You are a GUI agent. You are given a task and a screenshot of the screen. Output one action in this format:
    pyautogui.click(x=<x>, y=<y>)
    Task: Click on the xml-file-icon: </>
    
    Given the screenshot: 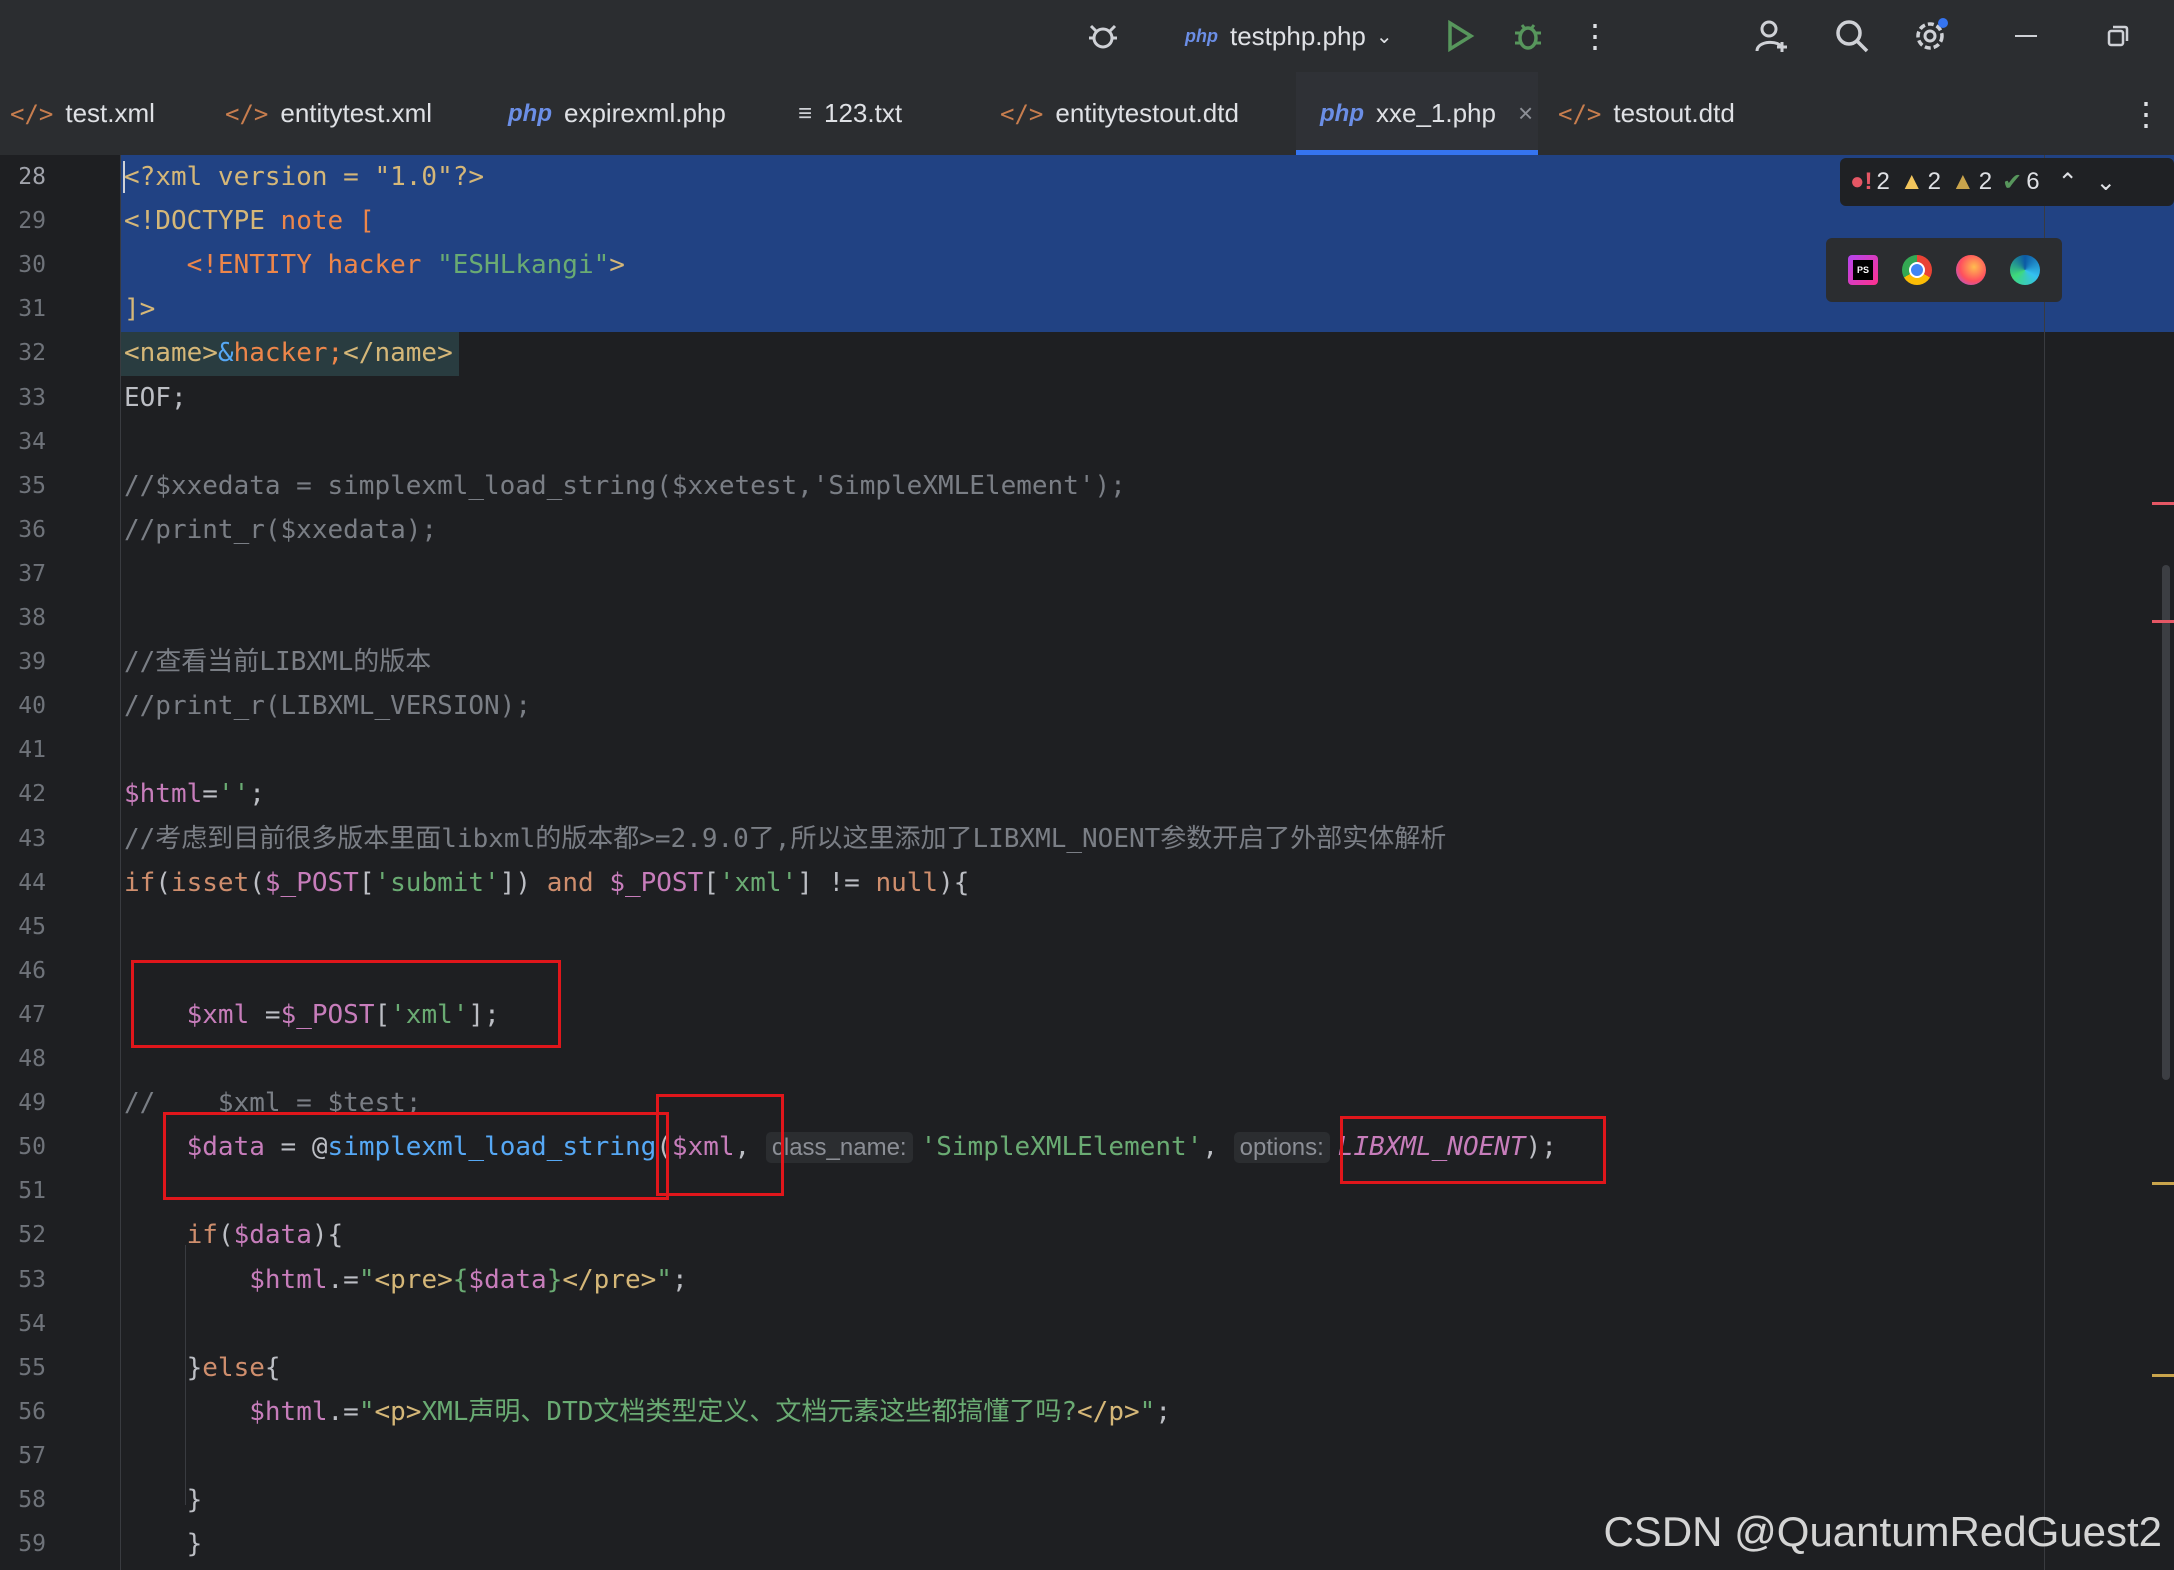 What is the action you would take?
    pyautogui.click(x=32, y=113)
    